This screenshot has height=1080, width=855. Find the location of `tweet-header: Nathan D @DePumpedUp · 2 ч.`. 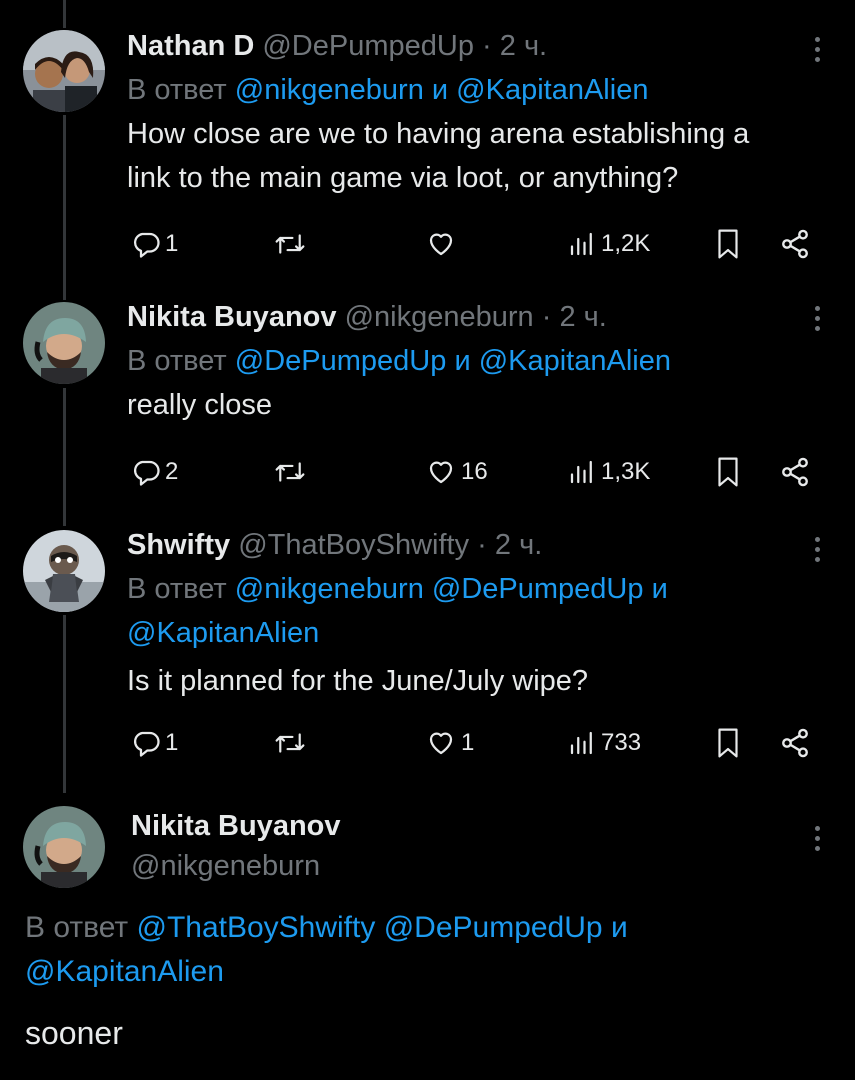

tweet-header: Nathan D @DePumpedUp · 2 ч. is located at coordinates (476, 46).